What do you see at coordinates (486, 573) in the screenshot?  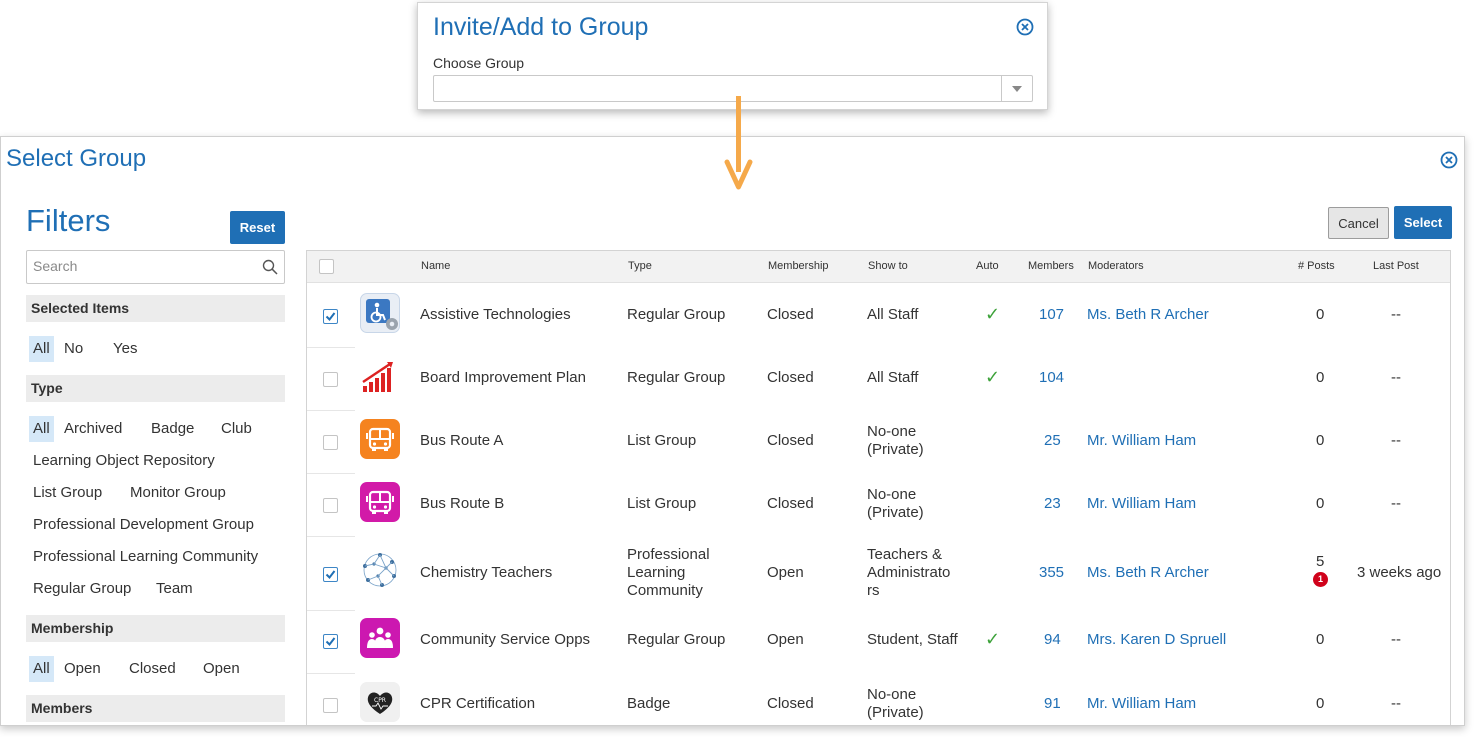 I see `group-name: Chemistry Teachers` at bounding box center [486, 573].